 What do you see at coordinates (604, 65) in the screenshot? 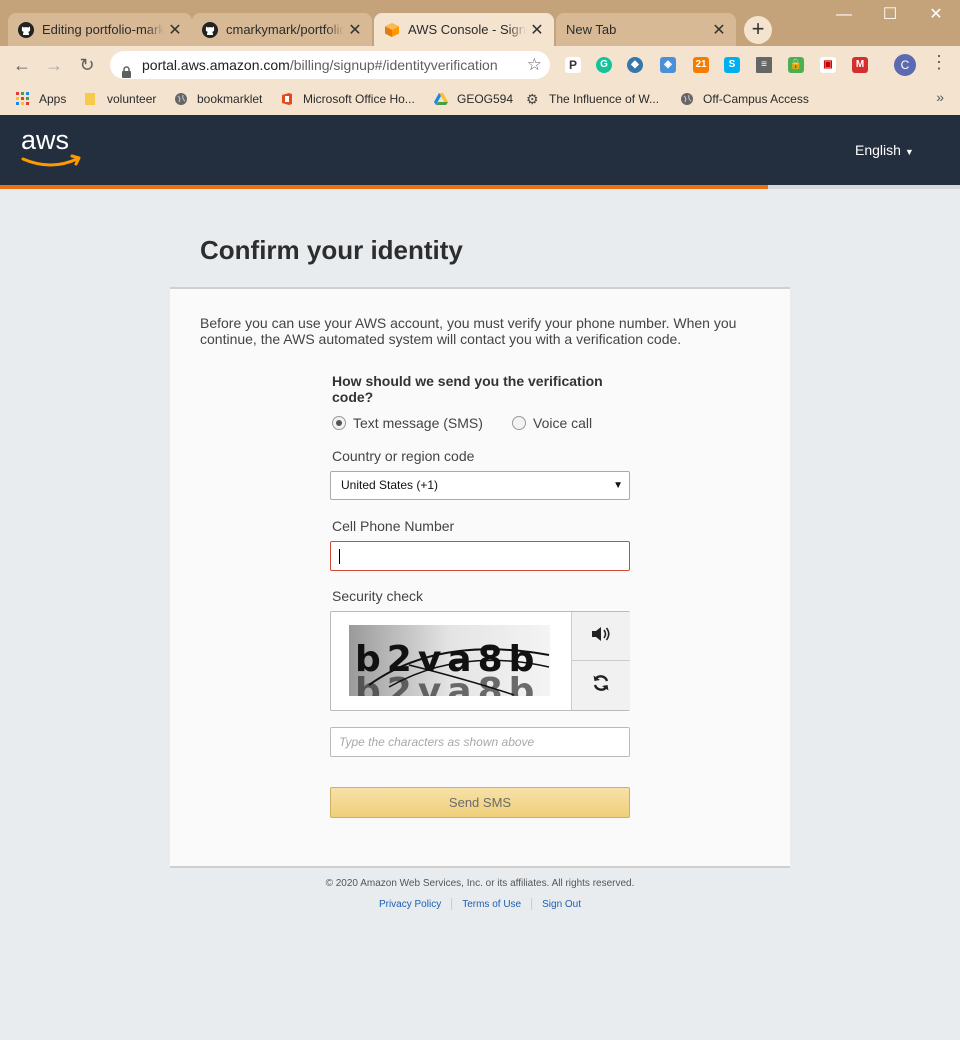
I see `grammarly-icon: G` at bounding box center [604, 65].